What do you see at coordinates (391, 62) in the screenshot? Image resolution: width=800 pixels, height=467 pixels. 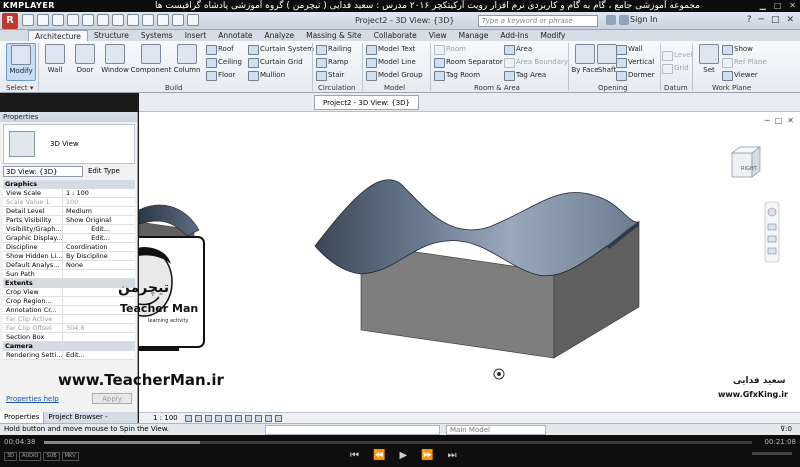 I see `model-line-button: Model Line` at bounding box center [391, 62].